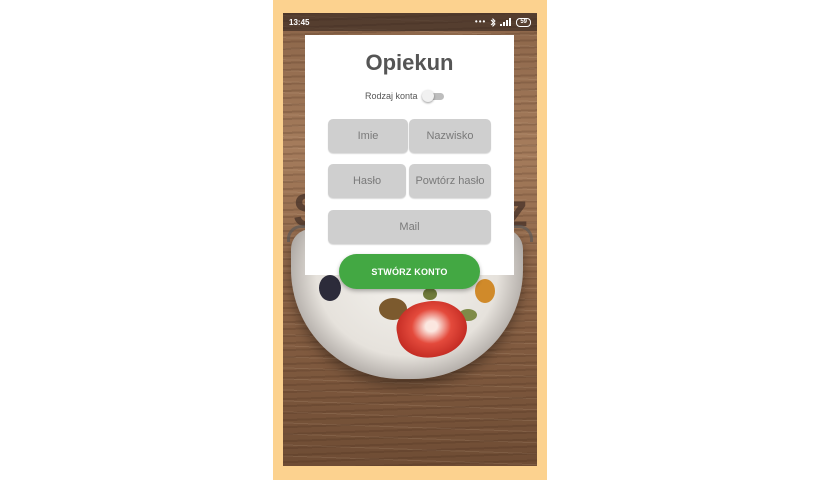  Describe the element at coordinates (330, 288) in the screenshot. I see `background-blueberry` at that location.